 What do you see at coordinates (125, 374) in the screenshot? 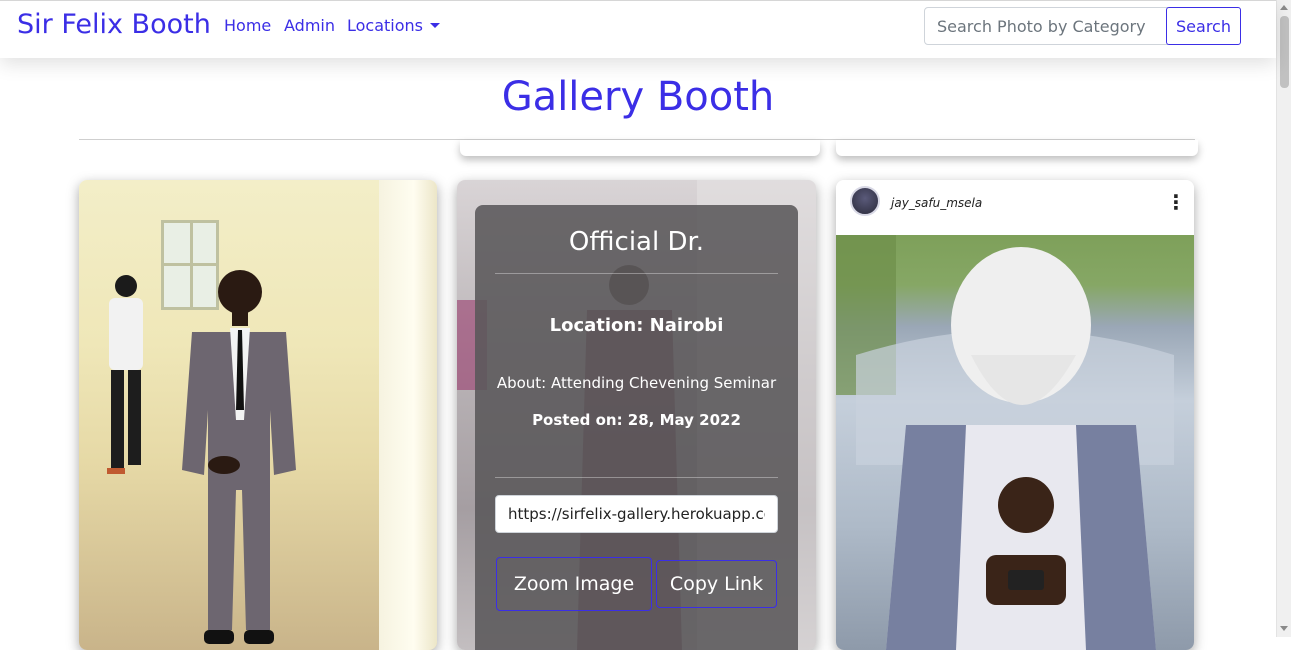
I see `background-person-figure` at bounding box center [125, 374].